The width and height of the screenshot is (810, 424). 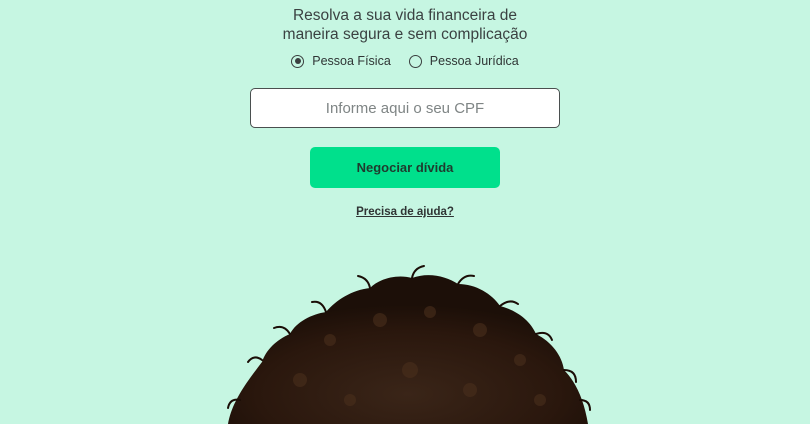 I want to click on radio-unselected-icon, so click(x=415, y=61).